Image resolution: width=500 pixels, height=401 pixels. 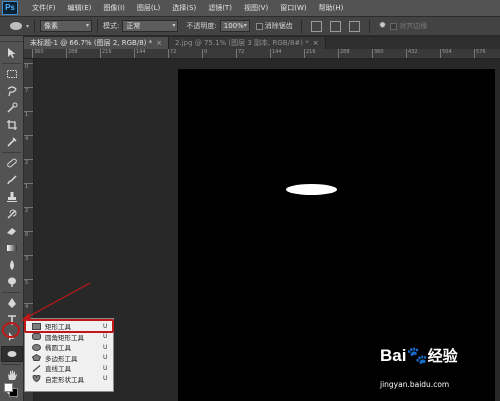 I want to click on flyout-item-label: 多边形工具, so click(x=61, y=358).